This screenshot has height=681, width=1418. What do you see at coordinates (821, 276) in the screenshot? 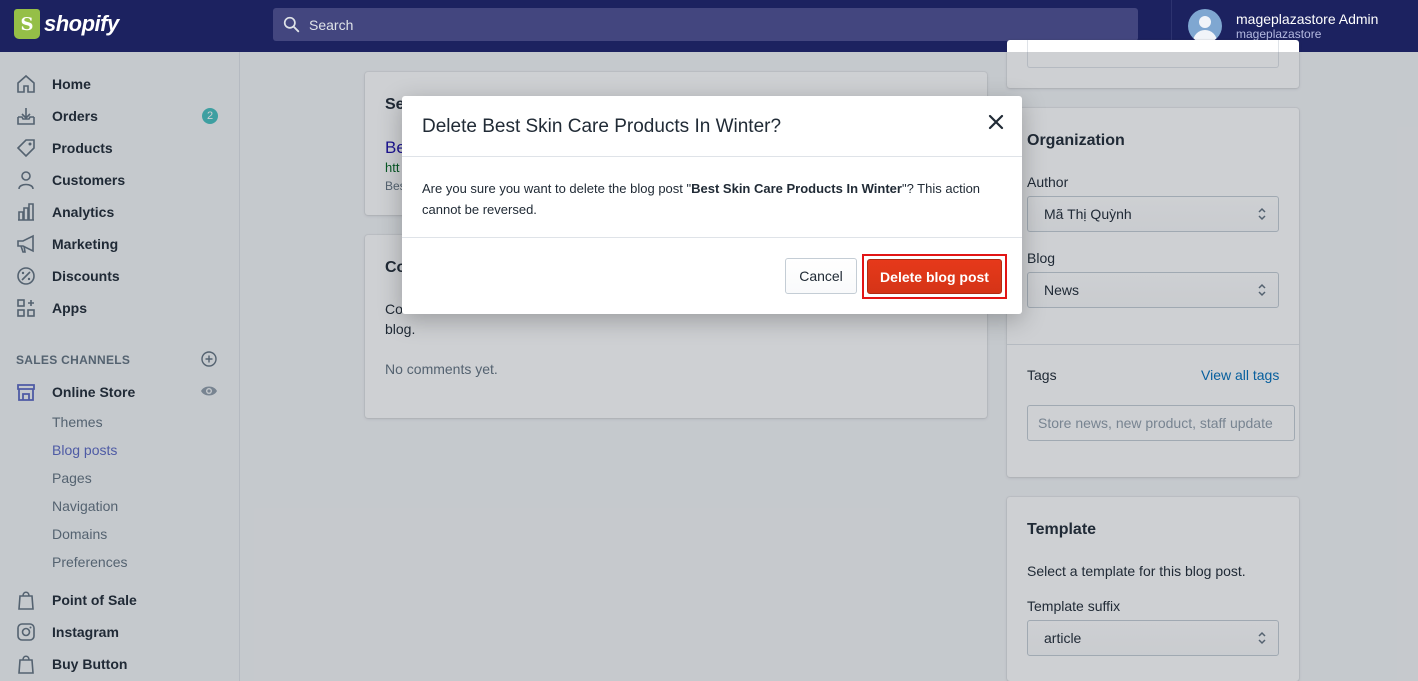
I see `cancel-button: Cancel` at bounding box center [821, 276].